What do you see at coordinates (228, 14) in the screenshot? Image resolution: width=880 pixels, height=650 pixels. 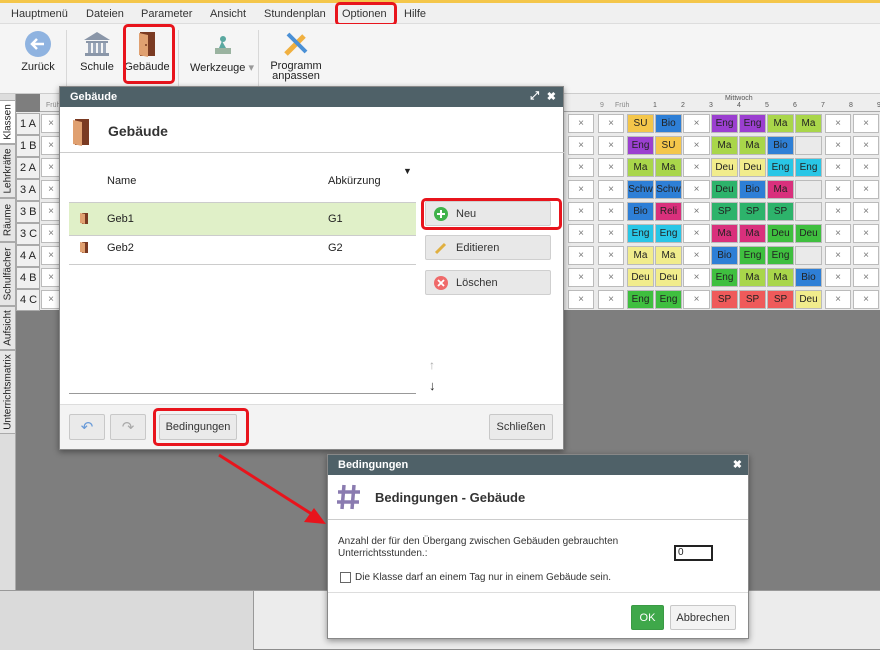 I see `menu-ansicht: Ansicht` at bounding box center [228, 14].